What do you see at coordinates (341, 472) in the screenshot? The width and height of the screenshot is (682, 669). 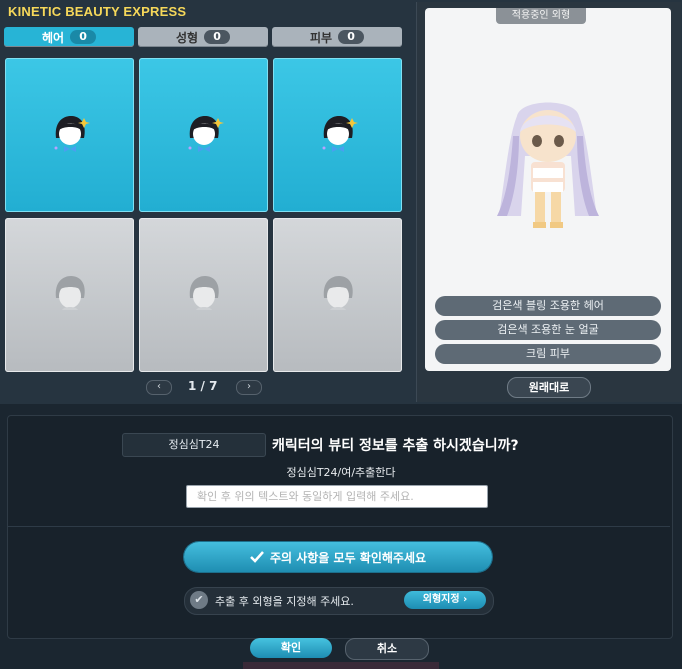 I see `confirm-instruction: 정심심T24/여/추출한다` at bounding box center [341, 472].